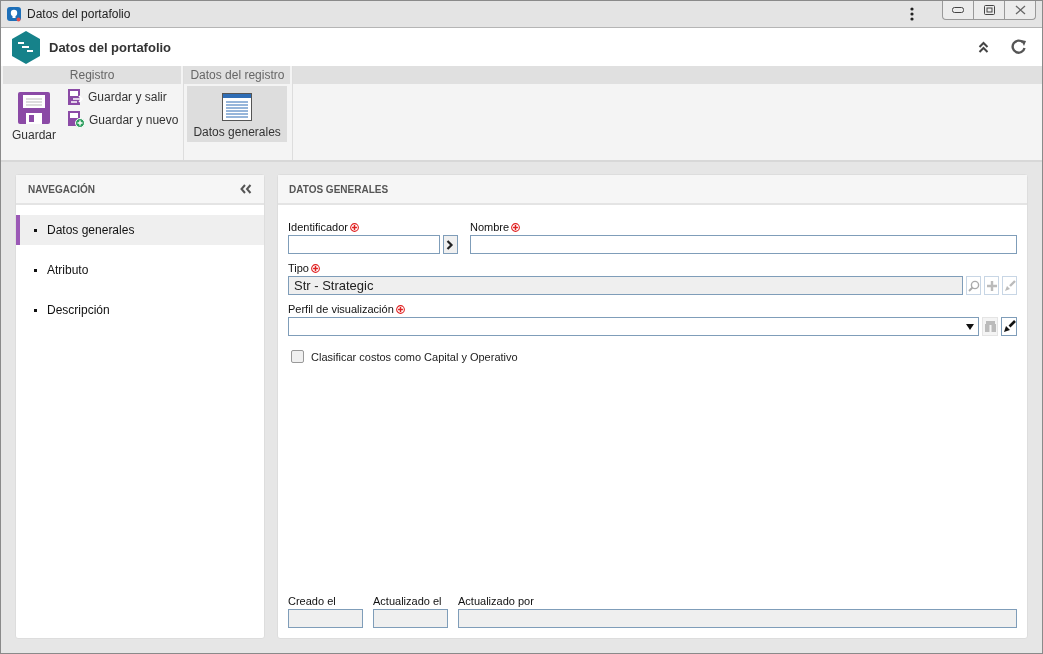 Image resolution: width=1043 pixels, height=654 pixels. I want to click on save-exit-icon, so click(76, 97).